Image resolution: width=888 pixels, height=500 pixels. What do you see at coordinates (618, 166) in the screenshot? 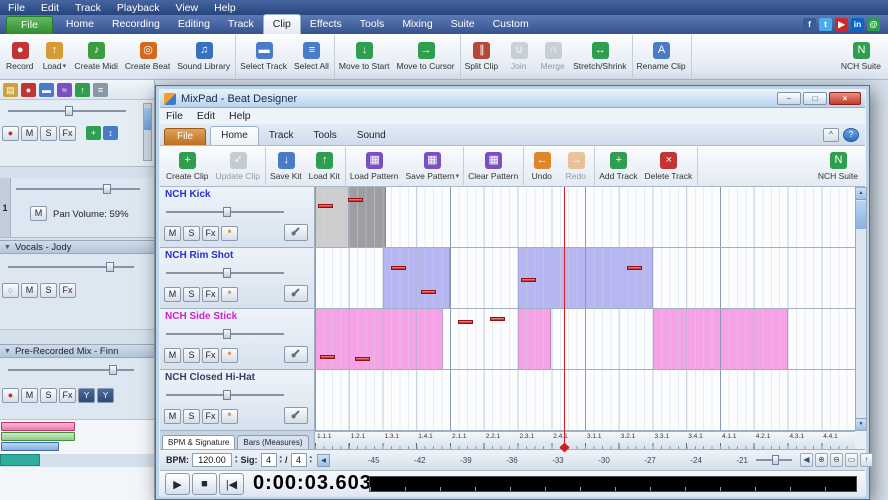
I see `add-track-toolbar-button: + Add Track` at bounding box center [618, 166].